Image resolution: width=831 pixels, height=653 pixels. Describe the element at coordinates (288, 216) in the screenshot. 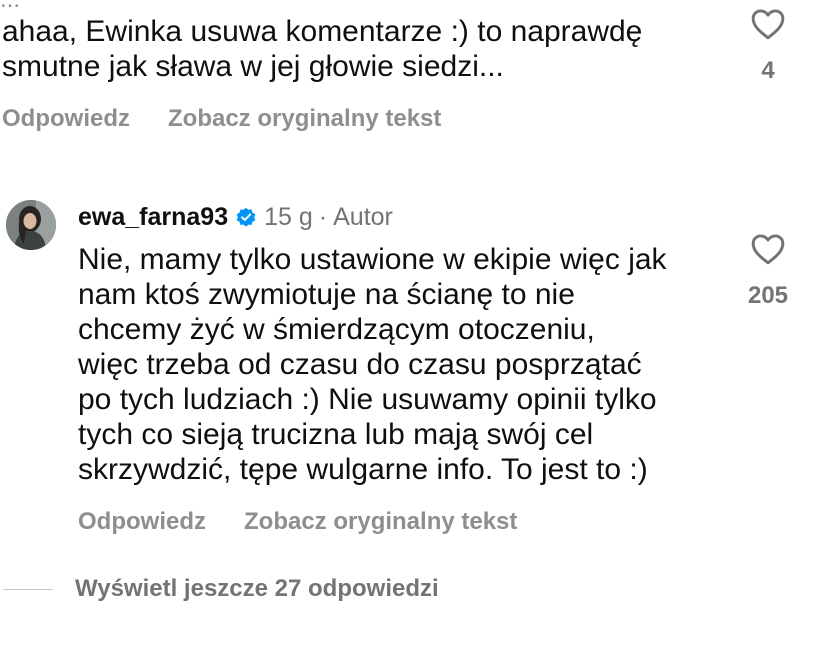

I see `comment-time: 15 g` at that location.